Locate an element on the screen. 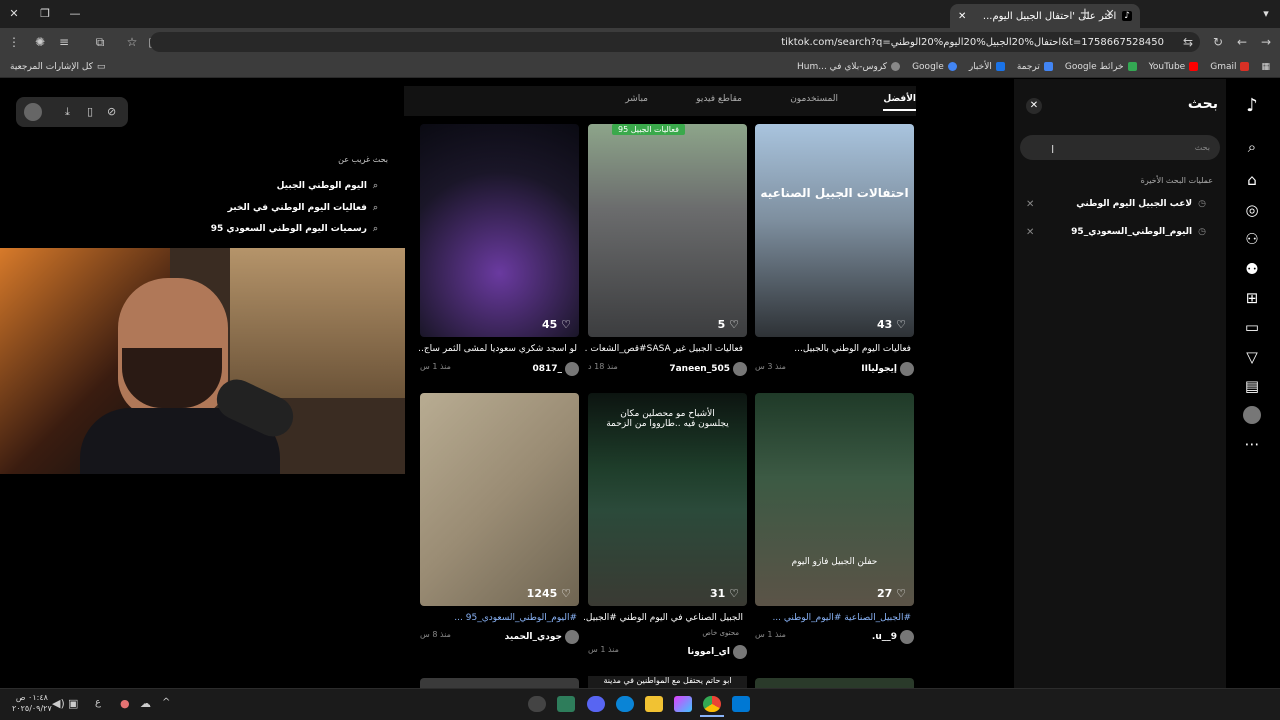  bookmark-news: الأخبار is located at coordinates (987, 67).